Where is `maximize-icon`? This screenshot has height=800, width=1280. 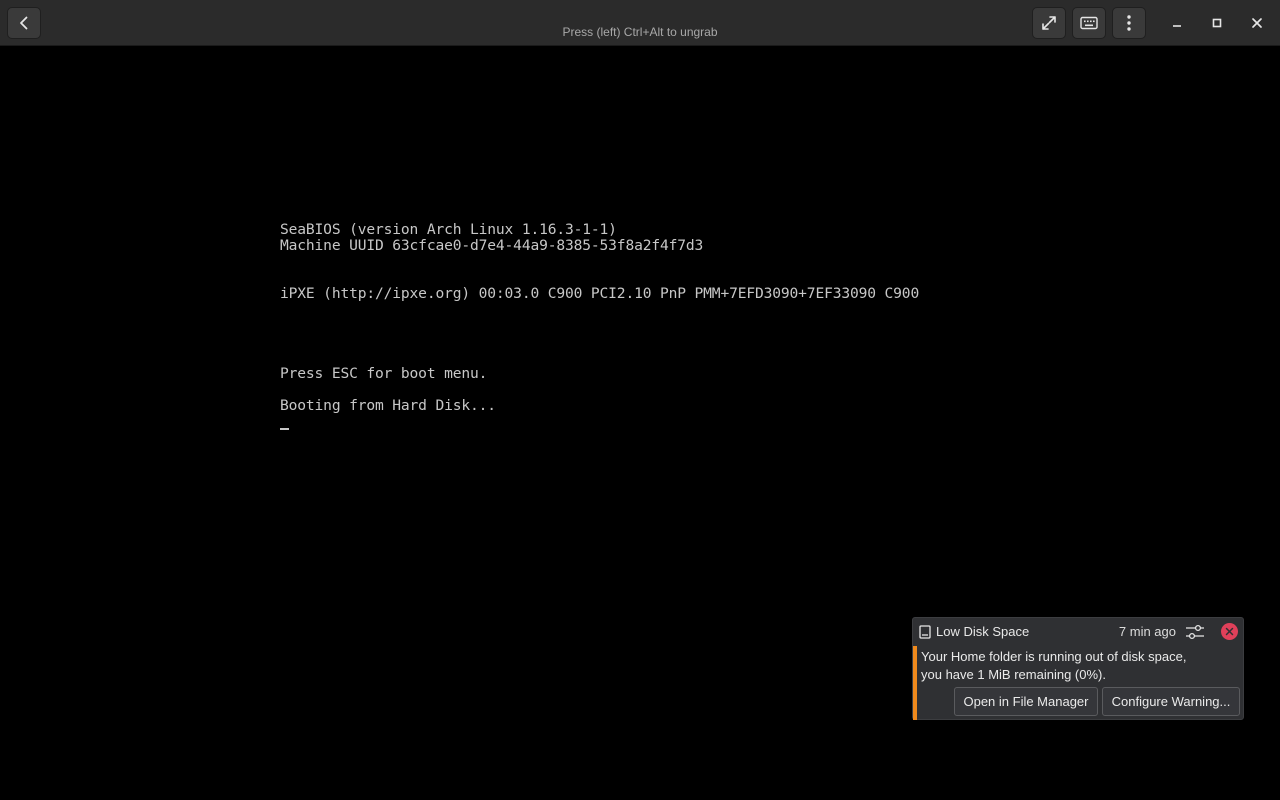 maximize-icon is located at coordinates (1217, 23).